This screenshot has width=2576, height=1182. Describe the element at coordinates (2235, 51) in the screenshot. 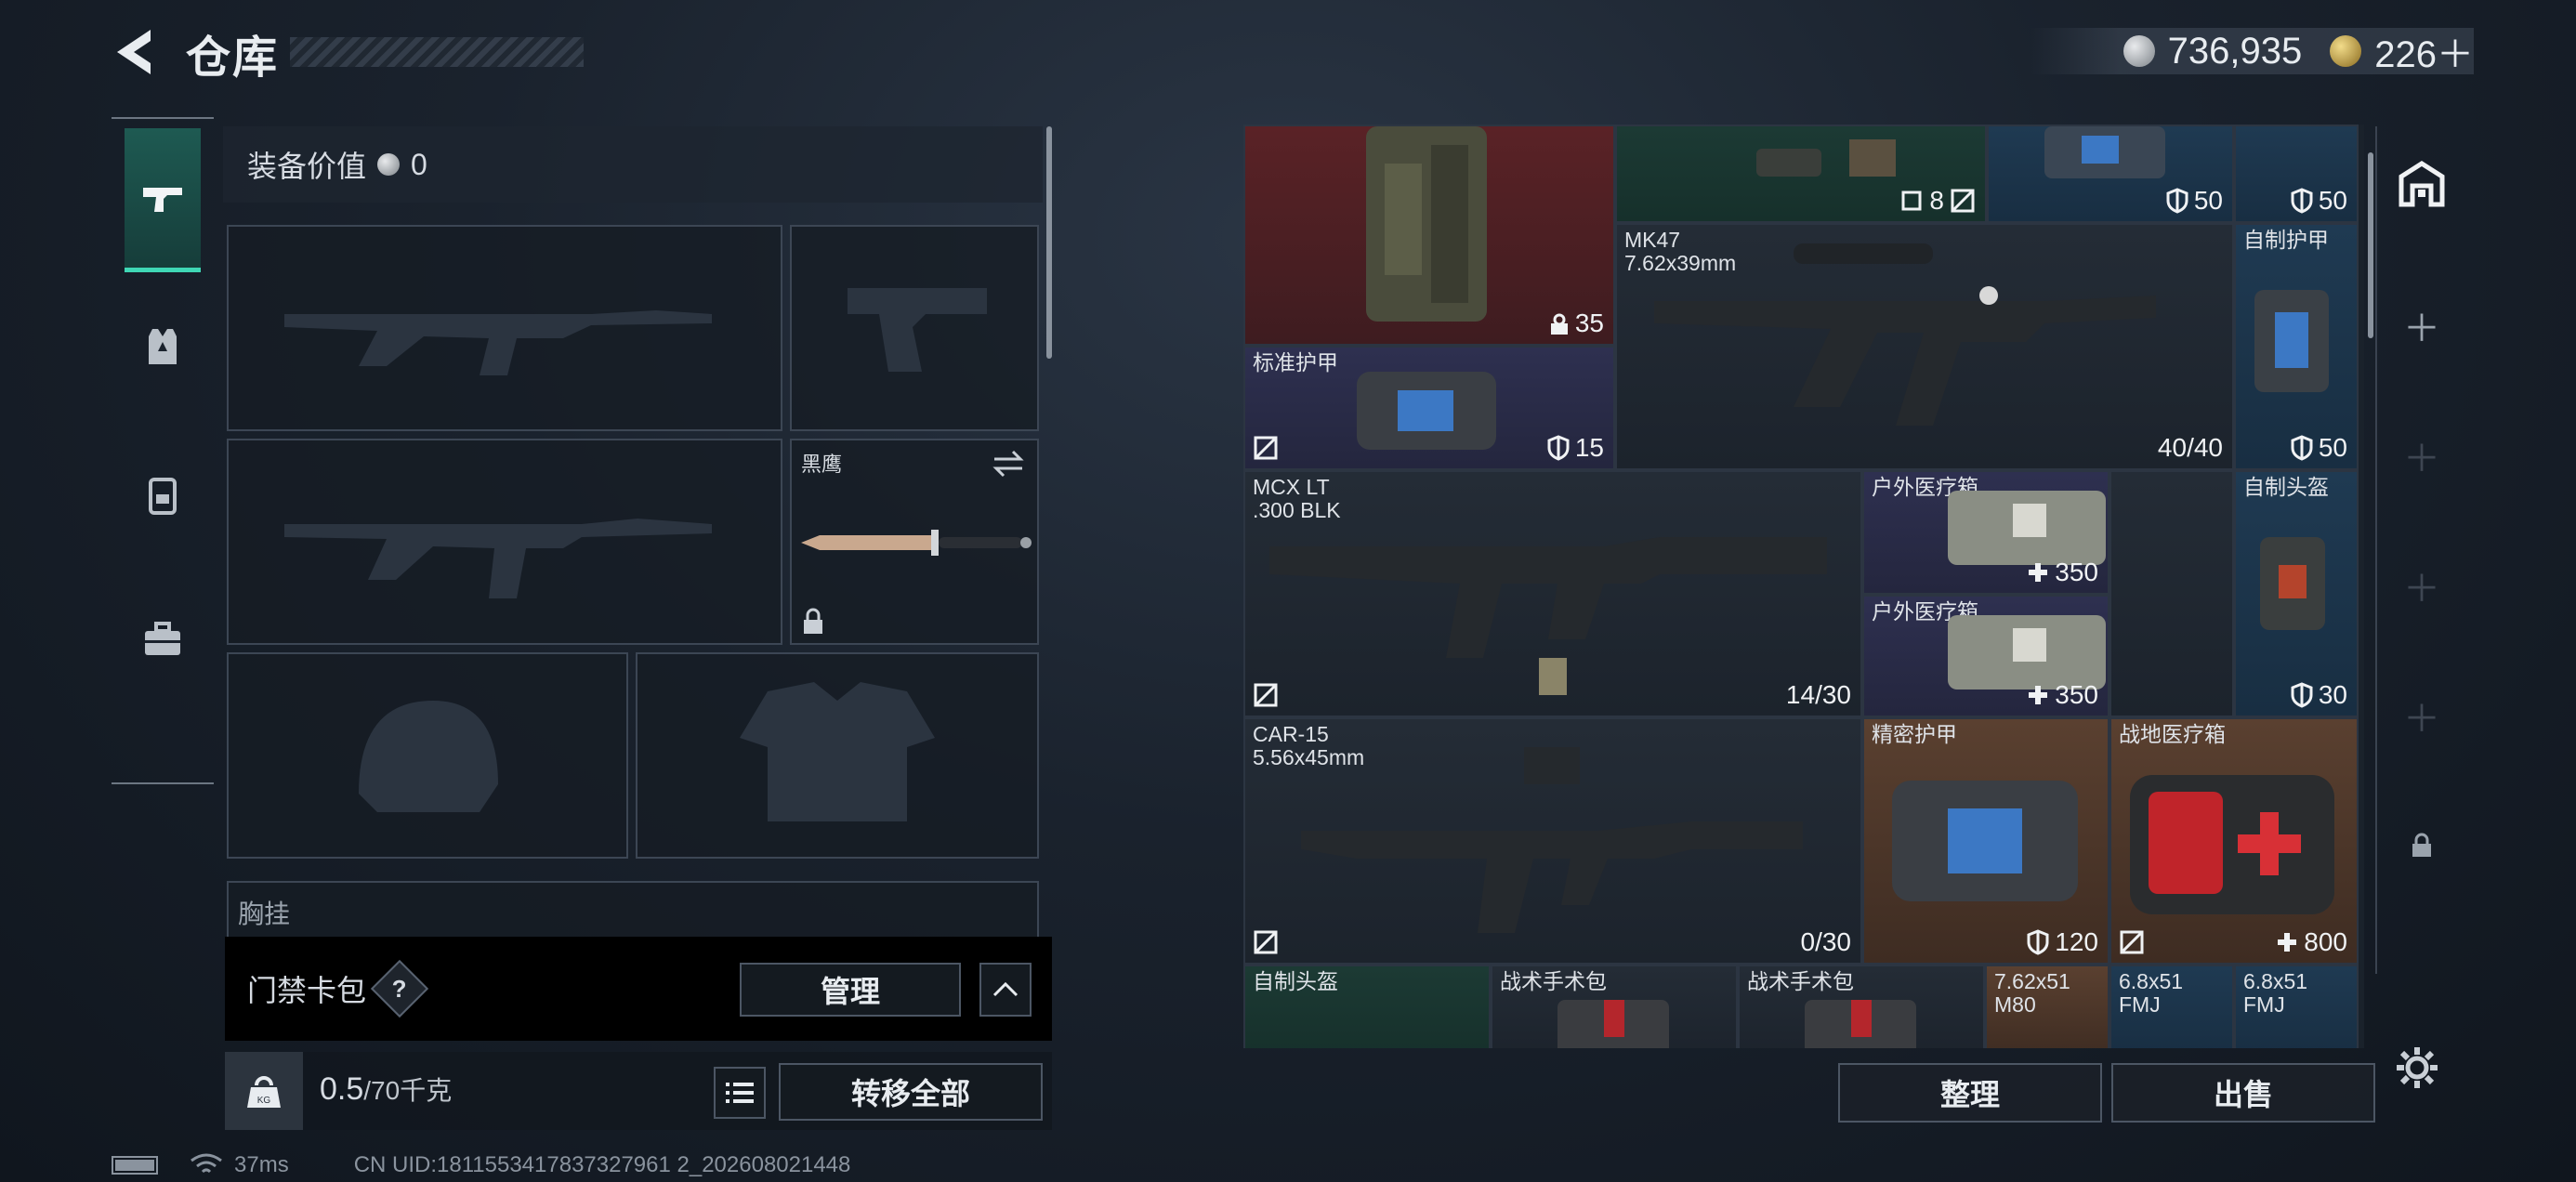

I see `silver-amount: 736,935` at that location.